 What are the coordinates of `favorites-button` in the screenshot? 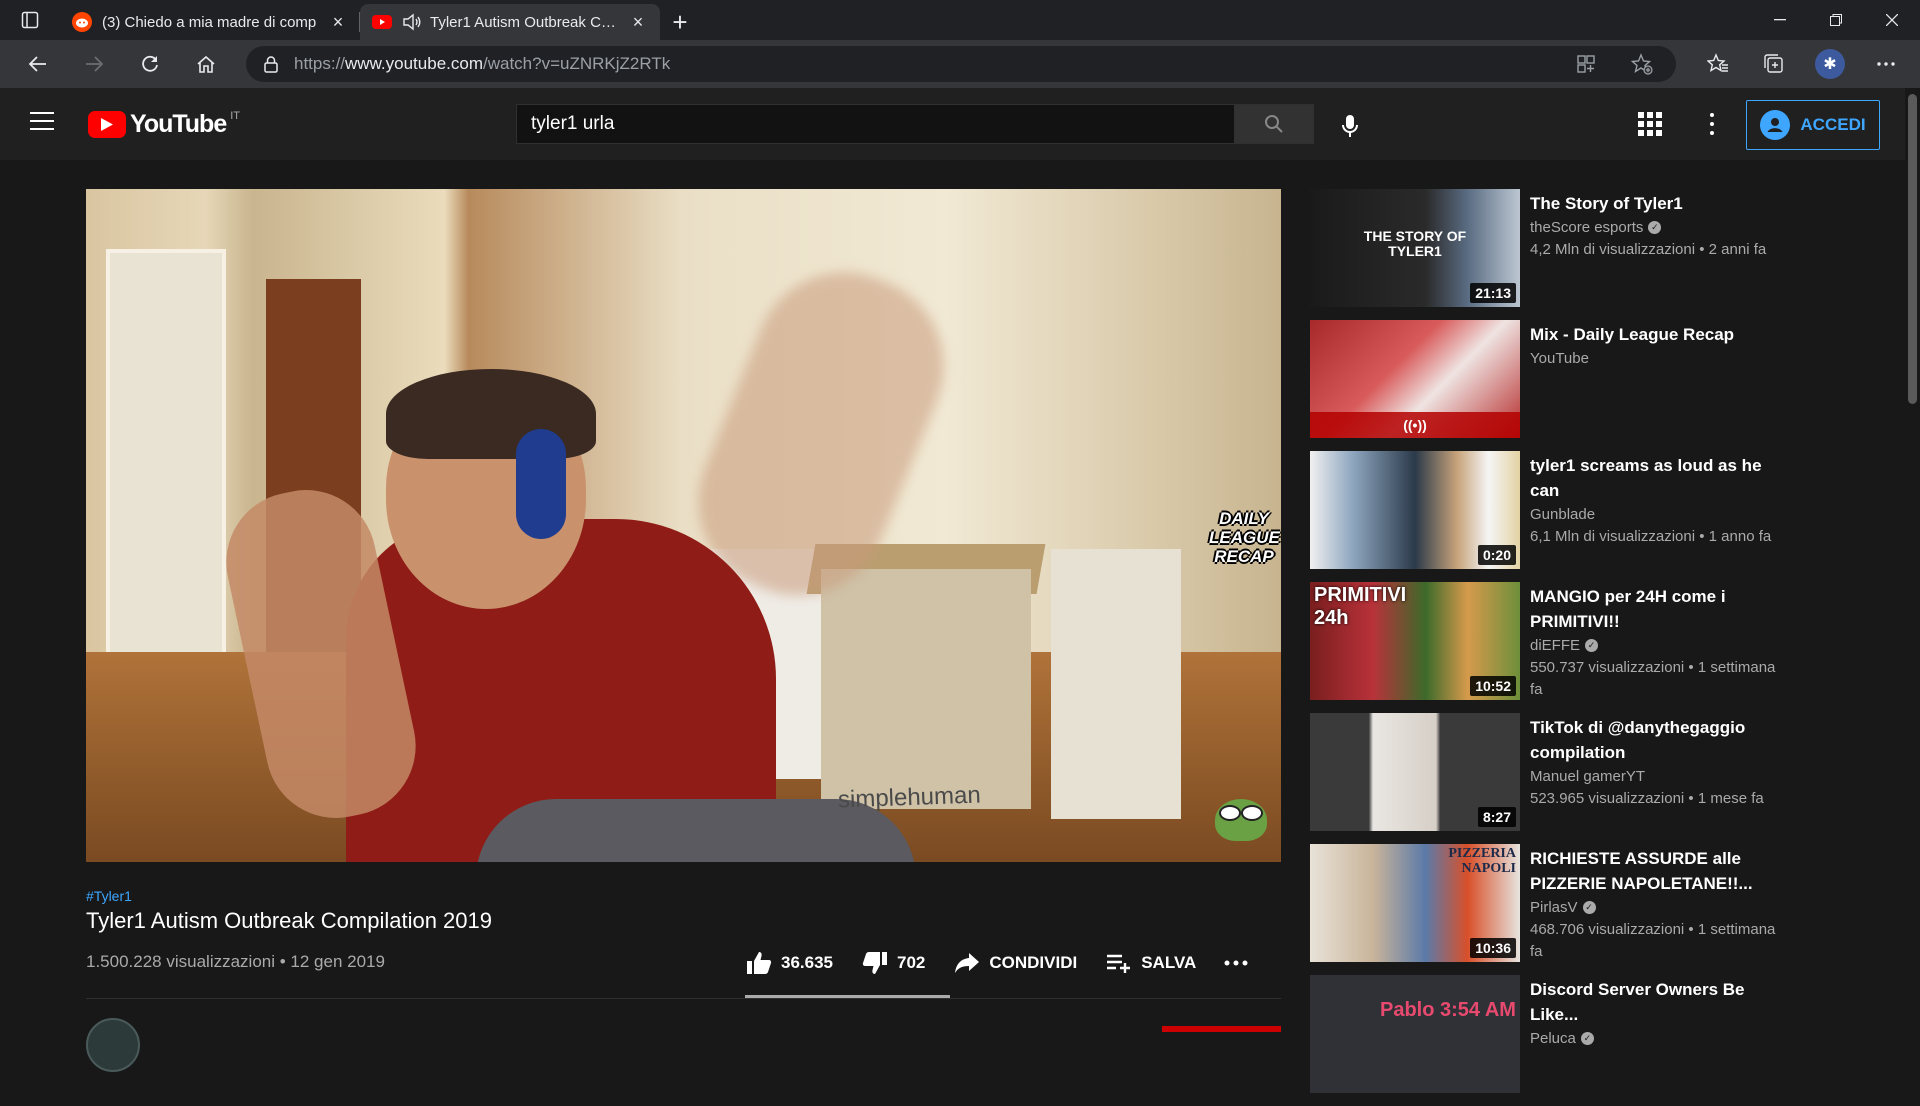 It's located at (1718, 64).